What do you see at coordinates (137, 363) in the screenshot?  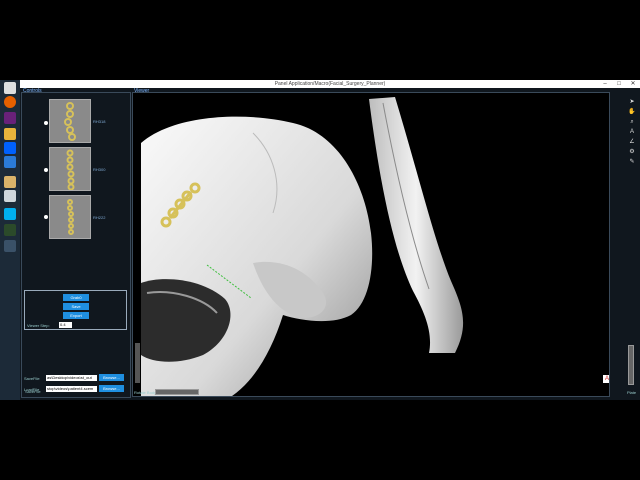 I see `viewer-scrollbar` at bounding box center [137, 363].